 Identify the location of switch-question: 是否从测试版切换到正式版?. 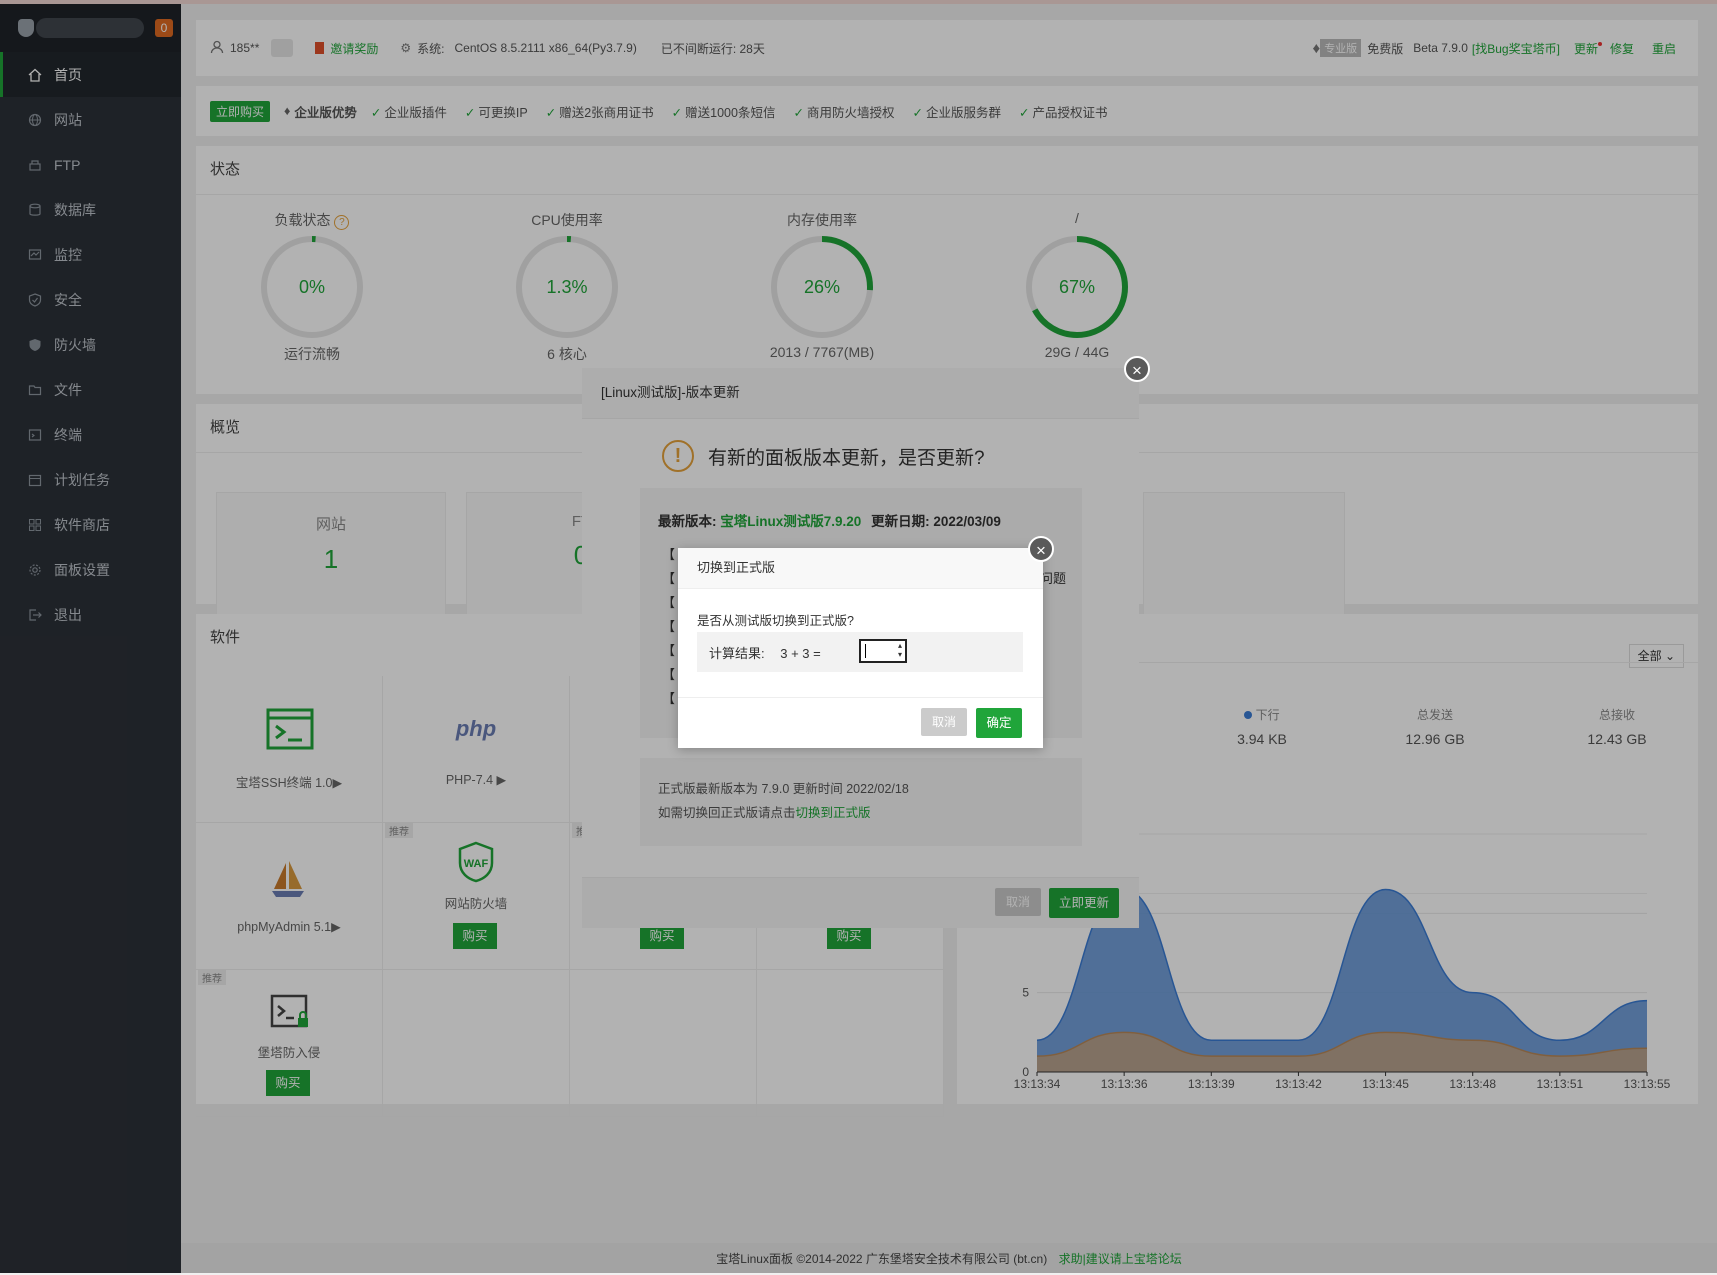
(775, 621).